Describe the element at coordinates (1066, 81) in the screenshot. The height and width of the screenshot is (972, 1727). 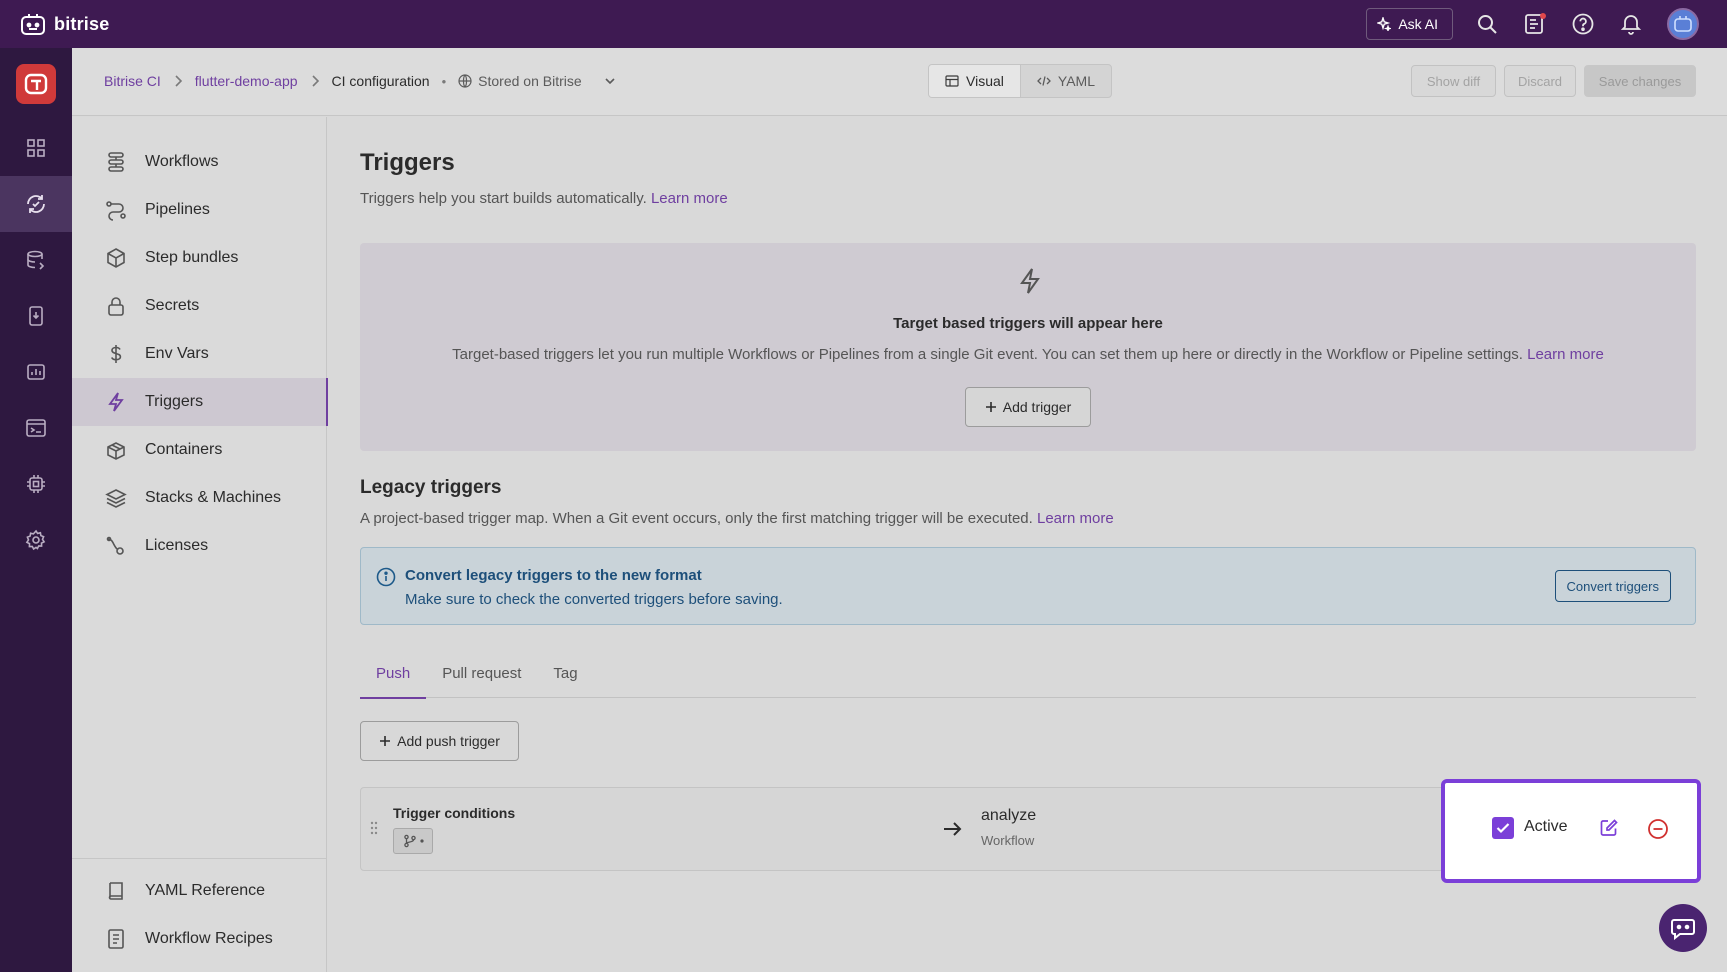
I see `yaml-view-button: YAML` at that location.